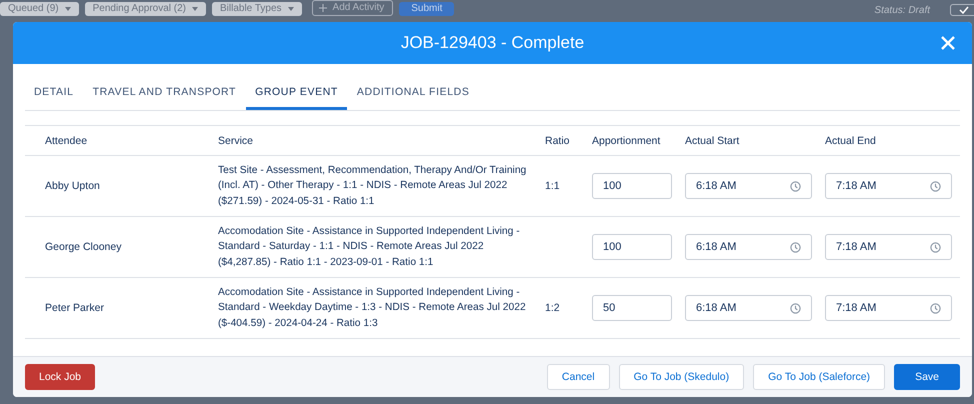  Describe the element at coordinates (372, 308) in the screenshot. I see `service-cell-text: Accomodation Site - Assistance in Supported Independent Living - Standard - Weekday Daytime - 1:3 - NDIS - Remote Areas Jul 2022 ($-404.59) - 2024-04-24 - Ratio 1:3` at that location.